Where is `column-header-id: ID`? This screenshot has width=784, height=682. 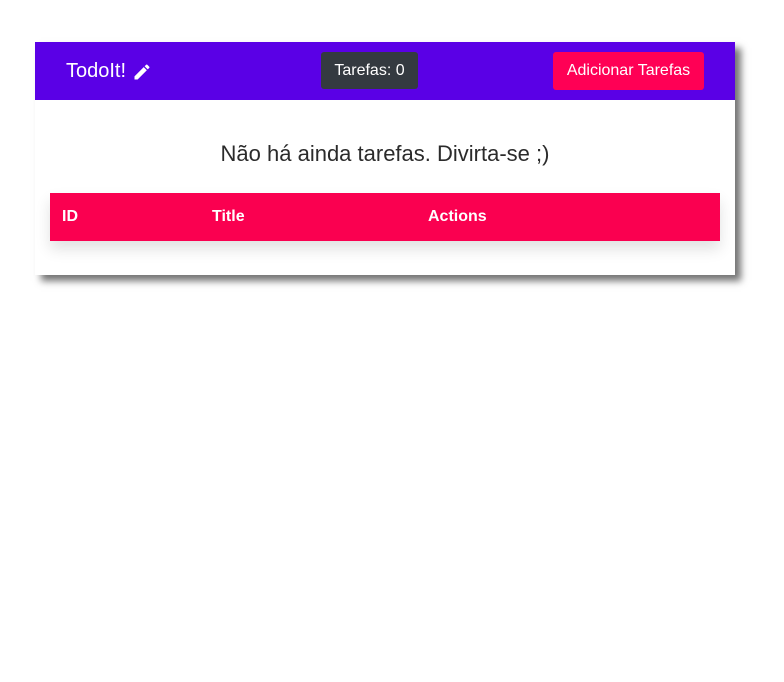
column-header-id: ID is located at coordinates (70, 216).